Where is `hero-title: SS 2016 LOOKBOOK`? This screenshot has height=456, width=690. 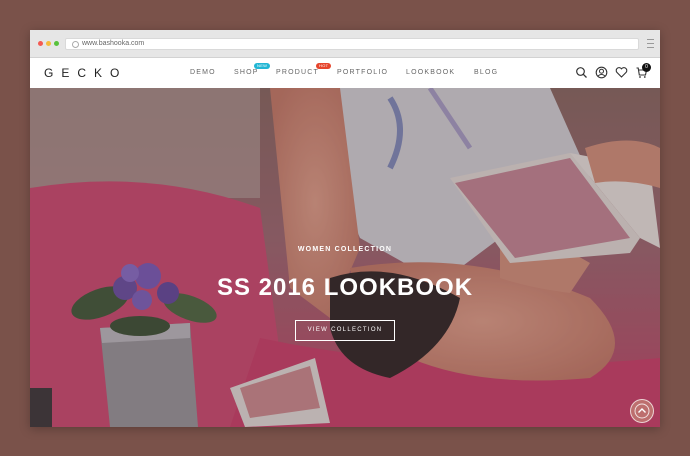
hero-title: SS 2016 LOOKBOOK is located at coordinates (345, 287).